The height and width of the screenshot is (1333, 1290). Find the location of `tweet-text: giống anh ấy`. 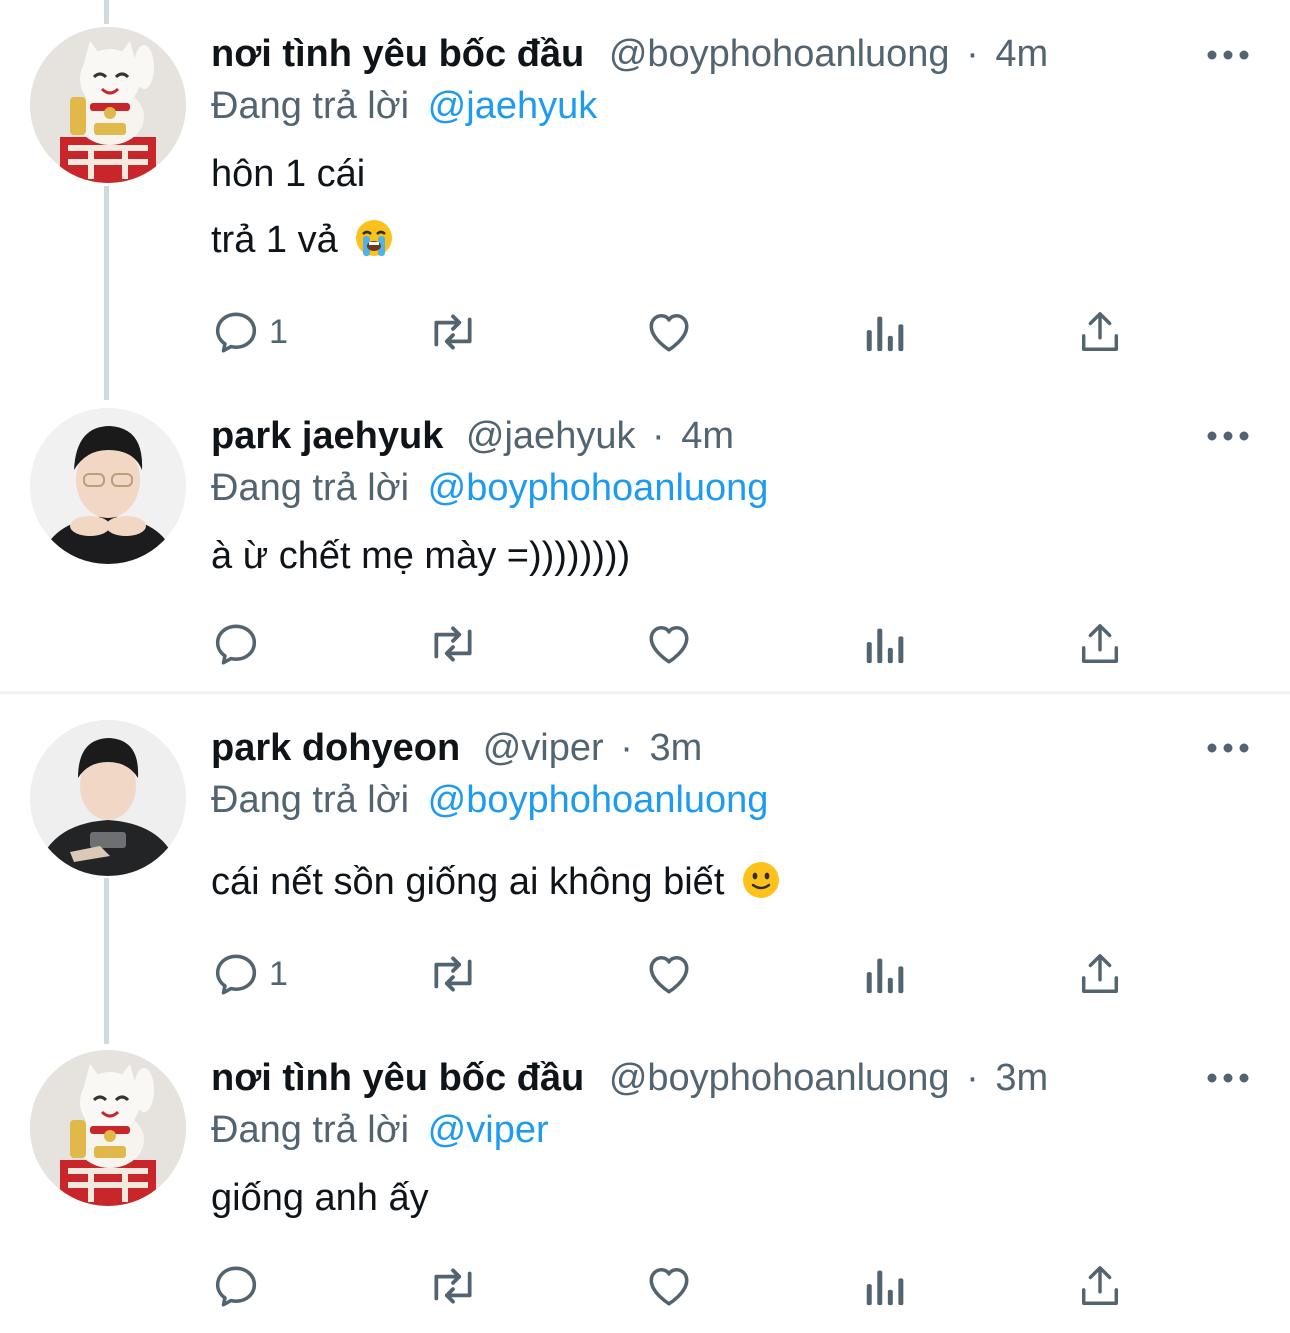

tweet-text: giống anh ấy is located at coordinates (320, 1198).